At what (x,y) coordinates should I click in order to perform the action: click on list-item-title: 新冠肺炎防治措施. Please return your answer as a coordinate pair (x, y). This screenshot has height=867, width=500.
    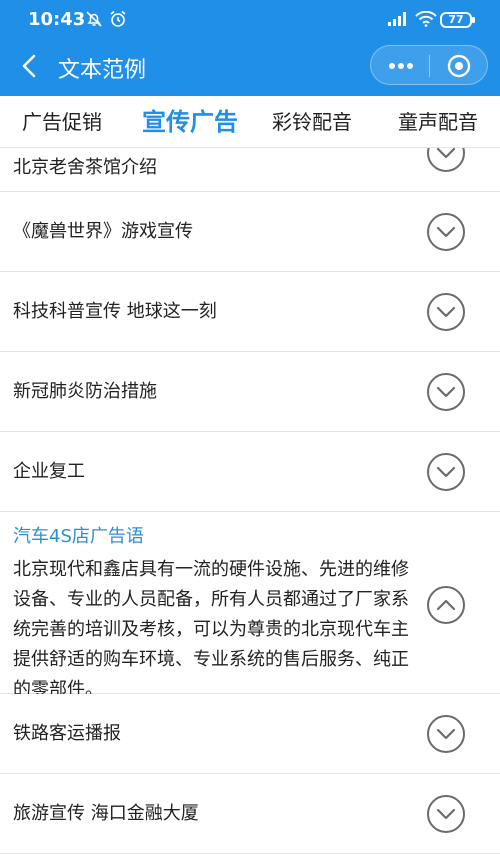
    Looking at the image, I should click on (85, 391).